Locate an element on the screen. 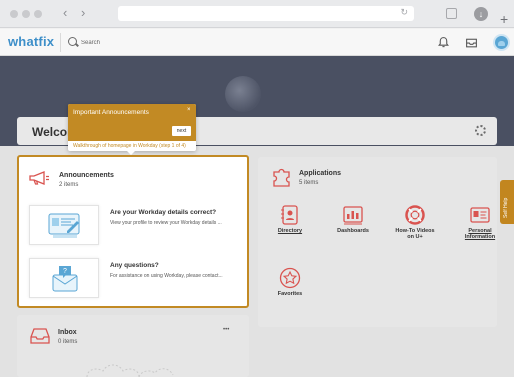 The height and width of the screenshot is (377, 514). app-dashboards: Dashboards is located at coordinates (353, 219).